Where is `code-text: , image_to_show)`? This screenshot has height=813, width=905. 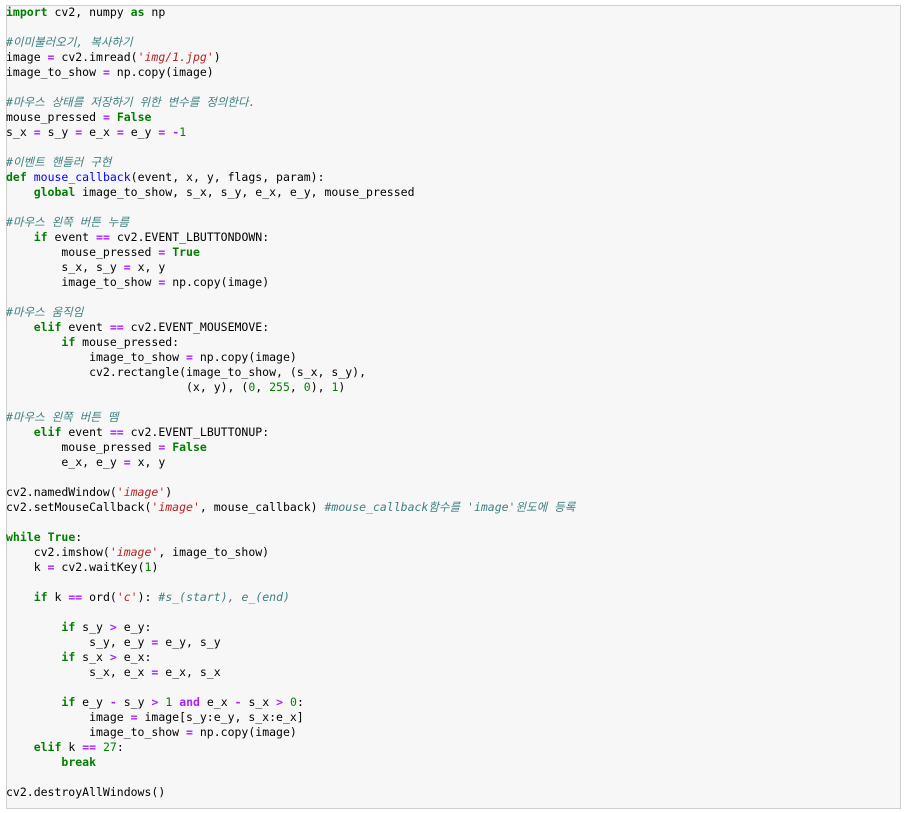
code-text: , image_to_show) is located at coordinates (214, 552).